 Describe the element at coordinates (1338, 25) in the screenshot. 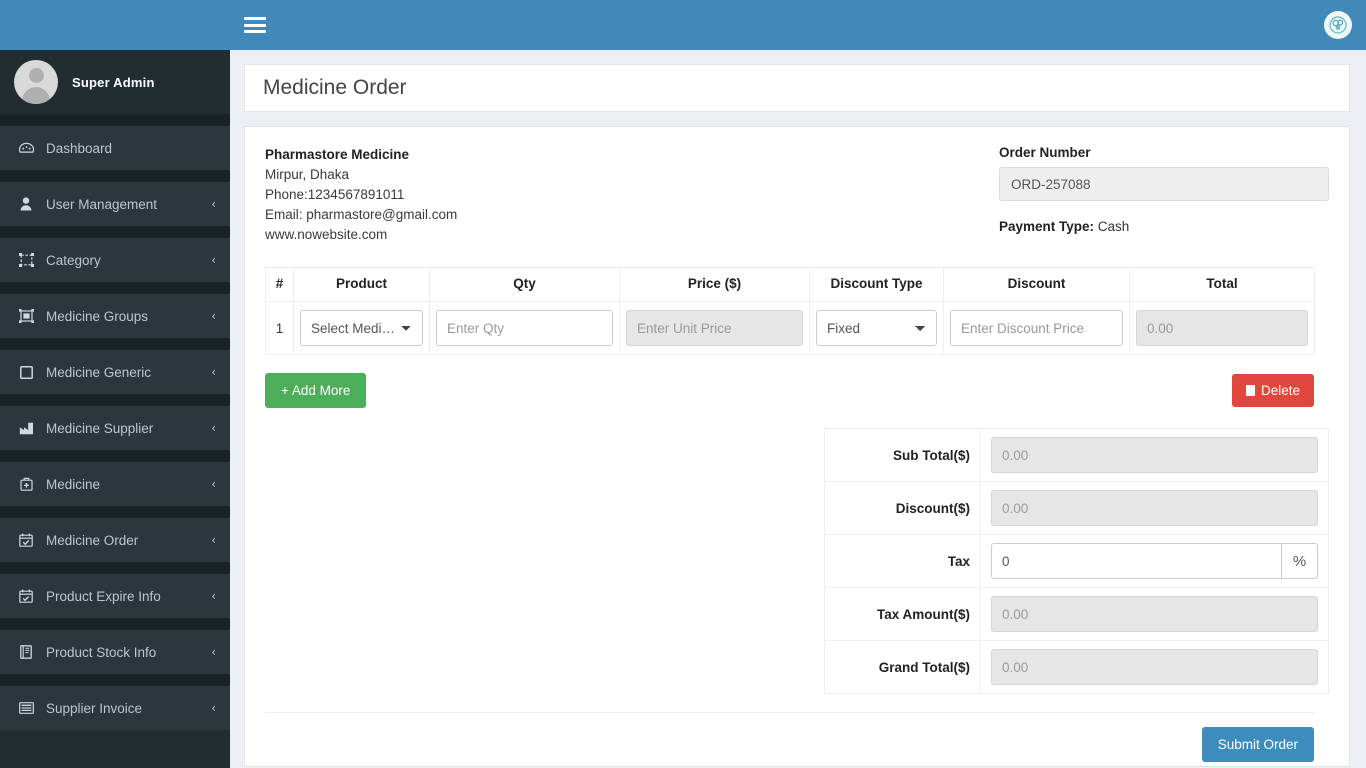

I see `user-avatar-icon` at that location.